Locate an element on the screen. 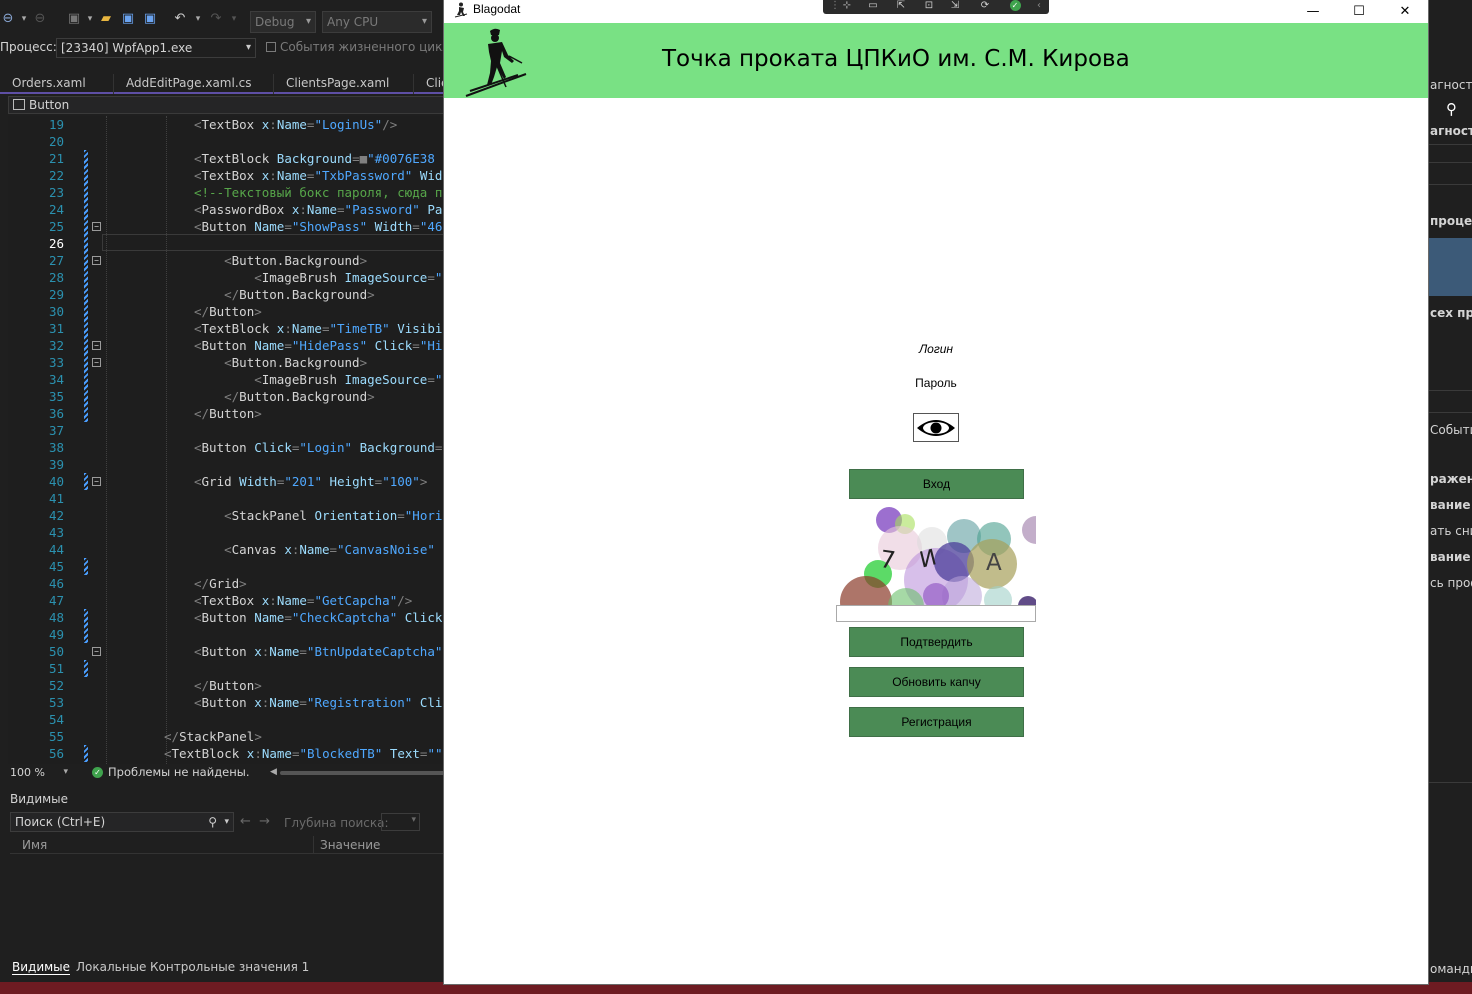 The height and width of the screenshot is (994, 1472). column-value: Значение is located at coordinates (350, 845).